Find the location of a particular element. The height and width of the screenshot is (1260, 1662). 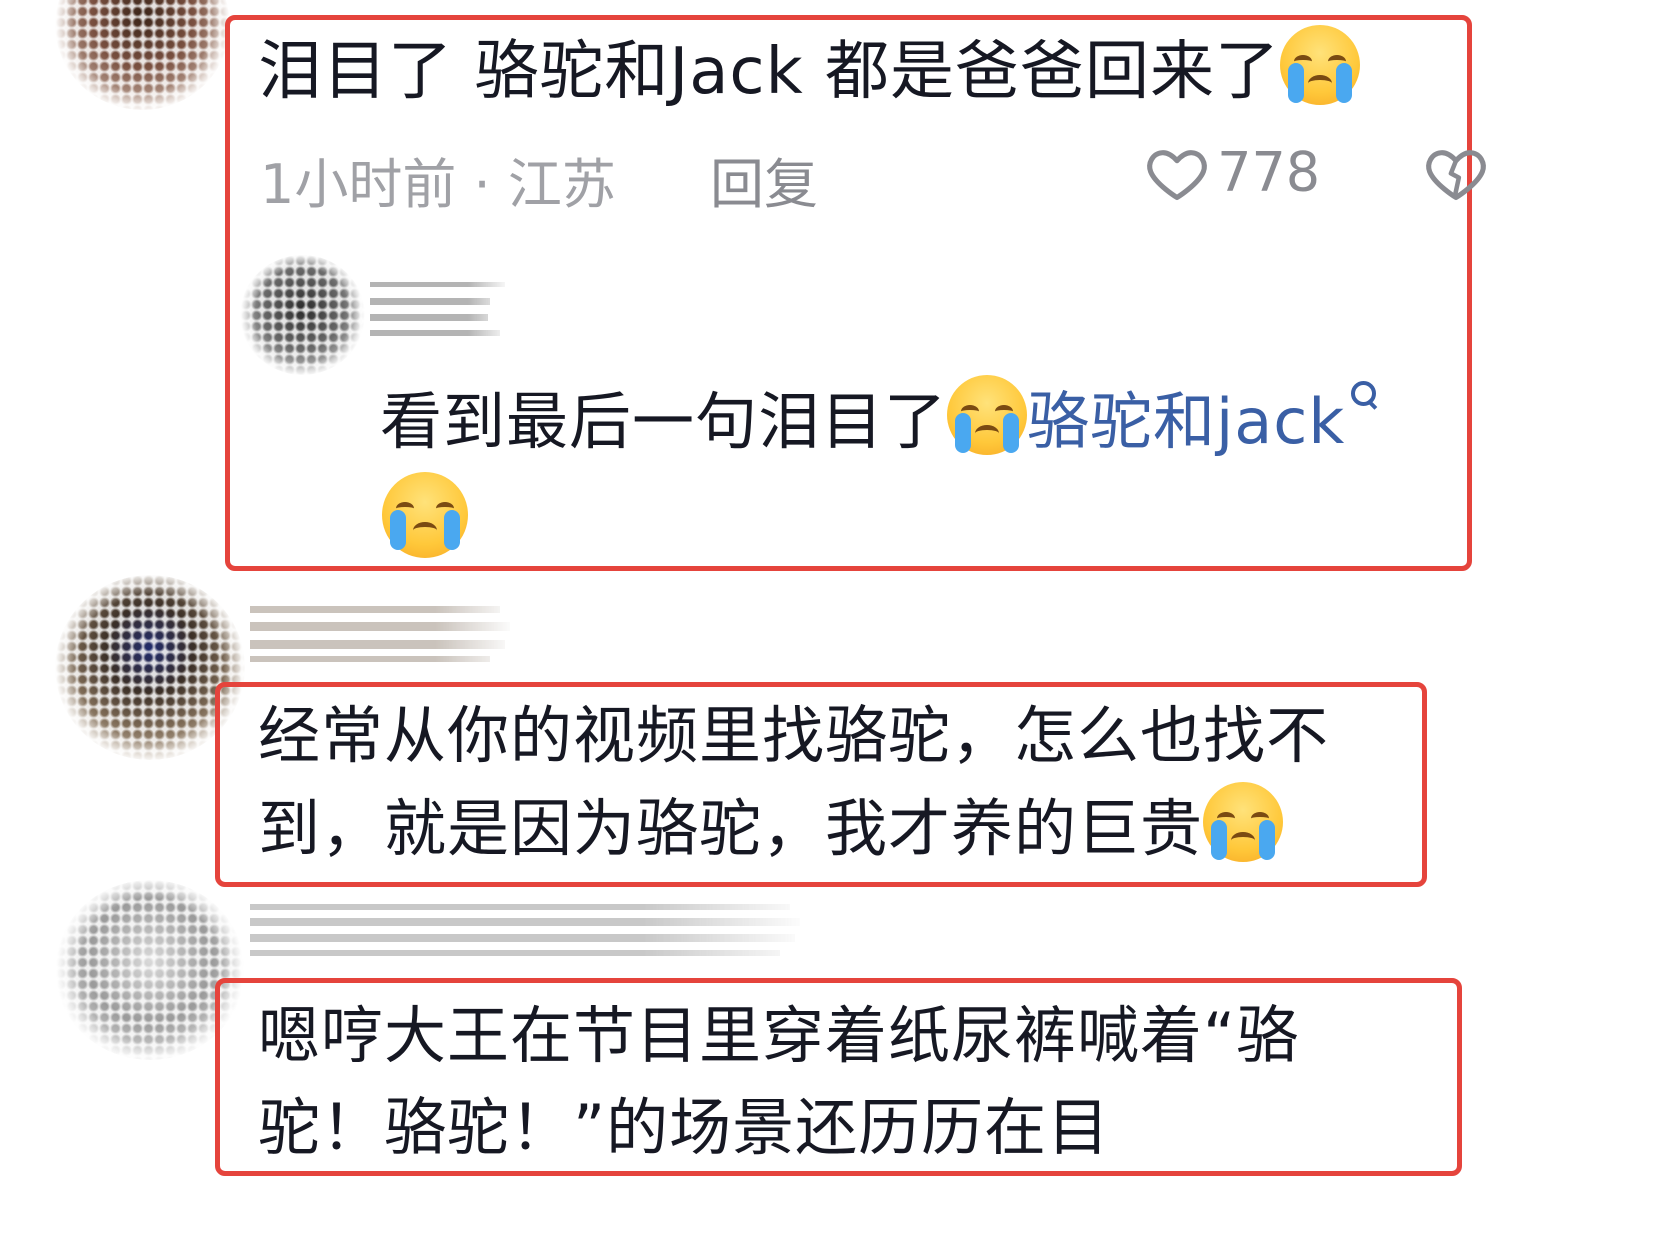

reply-emoji-line is located at coordinates (425, 515).